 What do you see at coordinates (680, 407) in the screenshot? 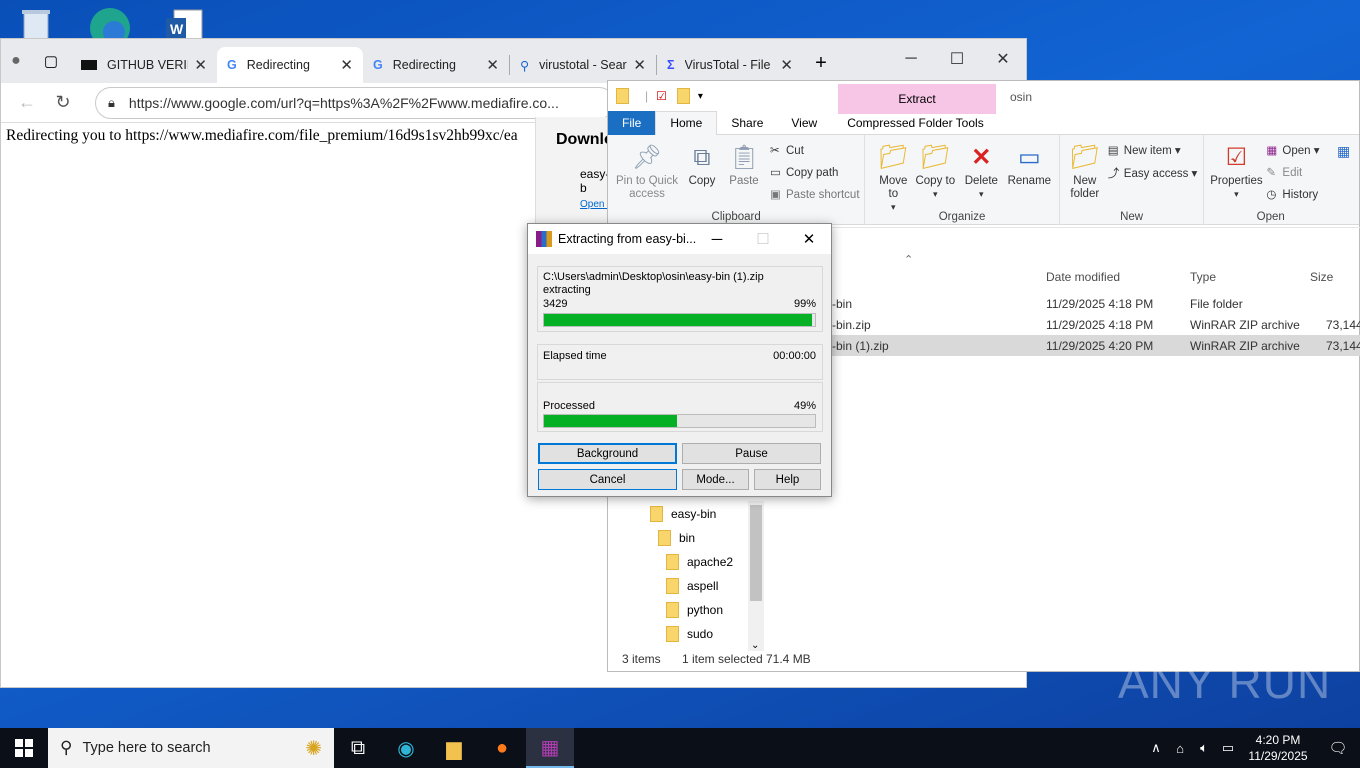
I see `processed-box: Processed 49%` at bounding box center [680, 407].